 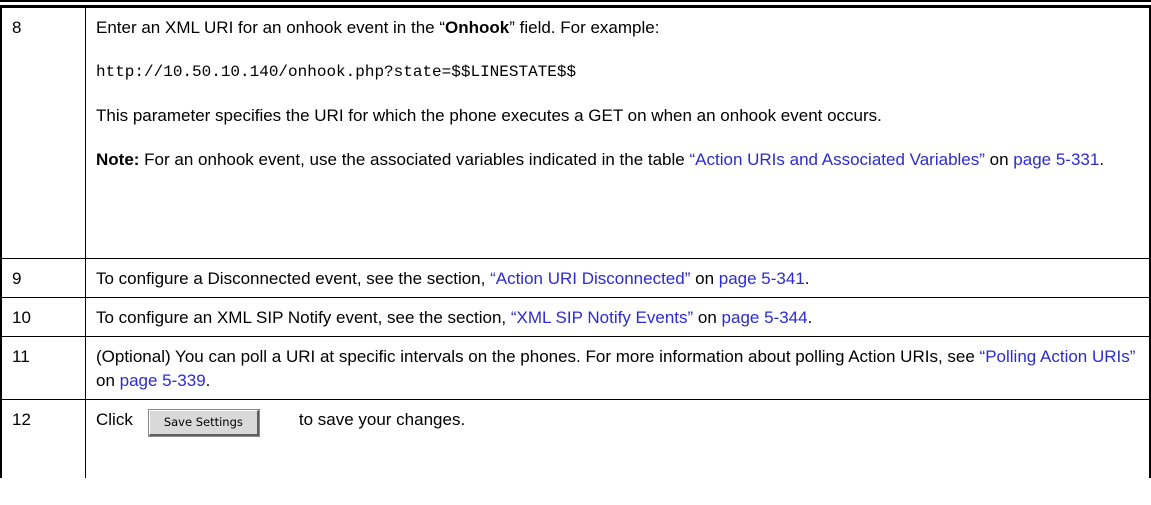 I want to click on field-name: Onhook, so click(x=477, y=27).